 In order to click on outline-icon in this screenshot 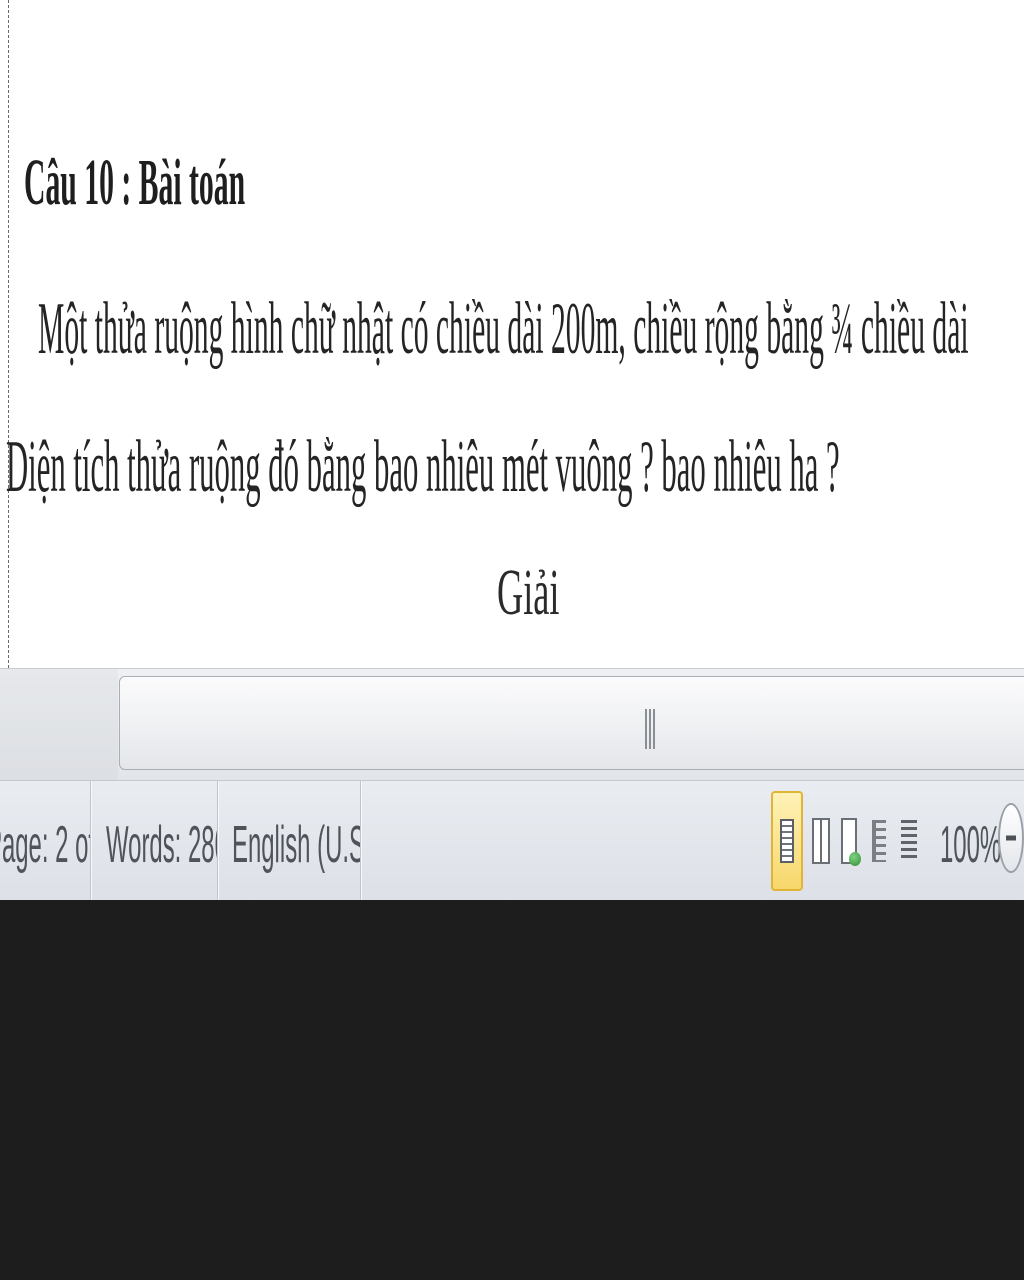, I will do `click(879, 841)`.